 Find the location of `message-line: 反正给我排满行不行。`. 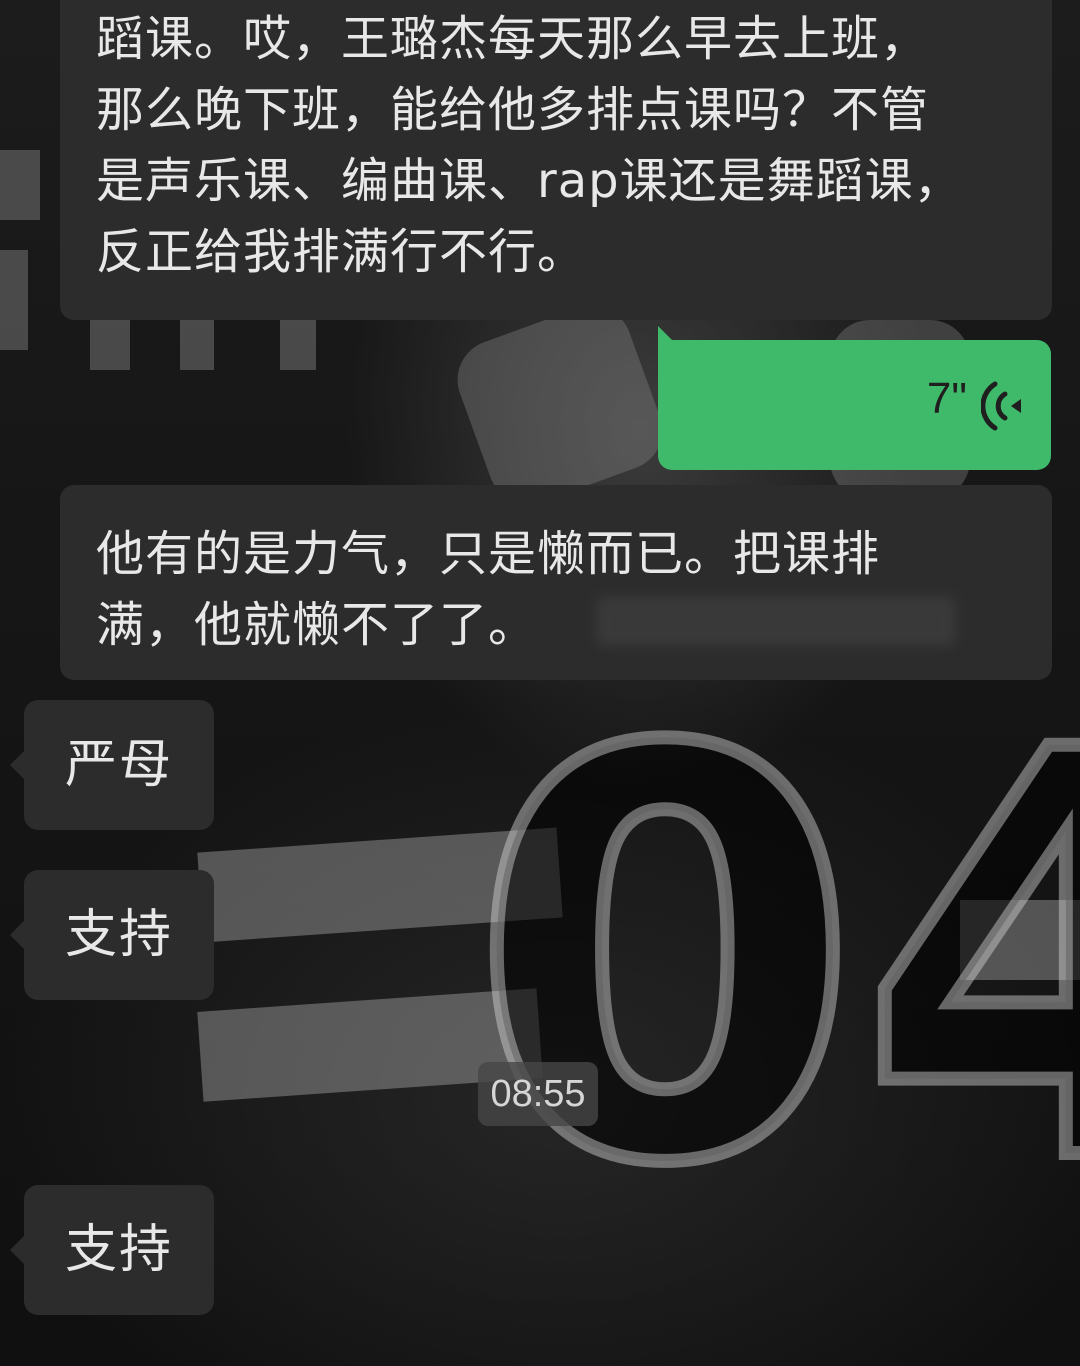

message-line: 反正给我排满行不行。 is located at coordinates (341, 252).